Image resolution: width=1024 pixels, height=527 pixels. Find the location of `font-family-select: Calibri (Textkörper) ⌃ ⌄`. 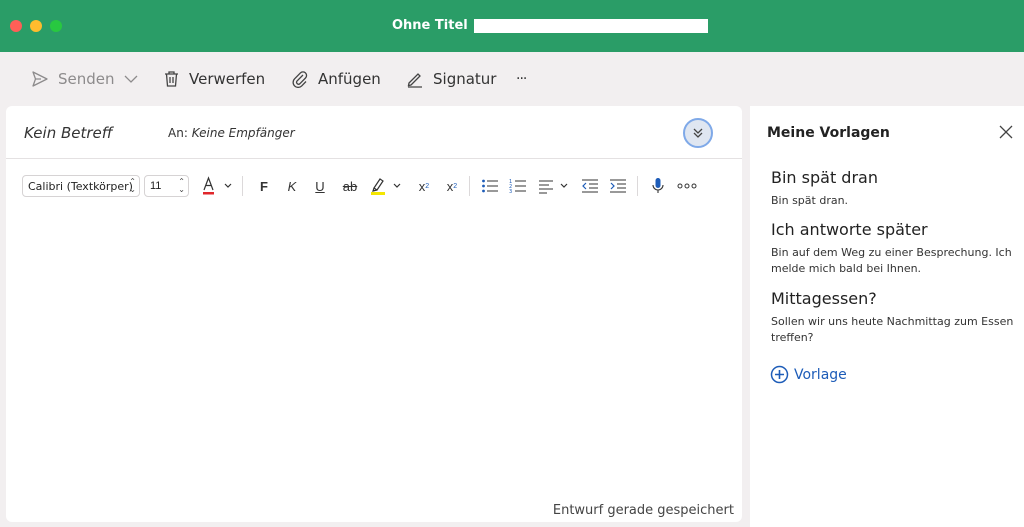

font-family-select: Calibri (Textkörper) ⌃ ⌄ is located at coordinates (81, 186).